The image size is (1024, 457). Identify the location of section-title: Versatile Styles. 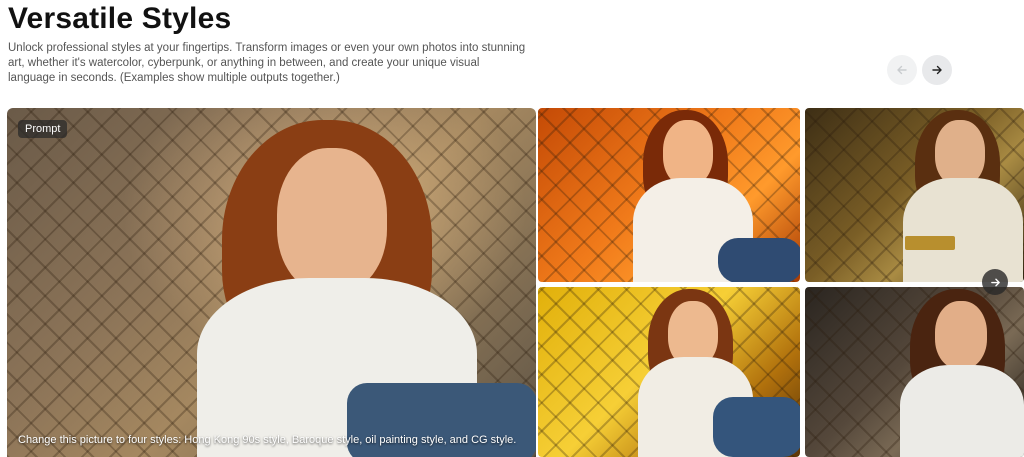
(120, 18).